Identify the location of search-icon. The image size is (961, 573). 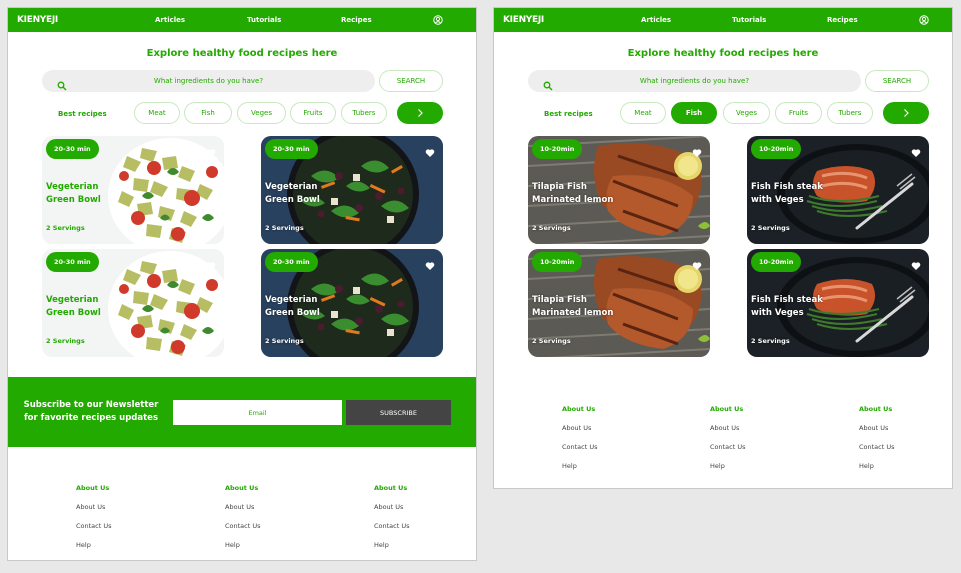
(548, 81).